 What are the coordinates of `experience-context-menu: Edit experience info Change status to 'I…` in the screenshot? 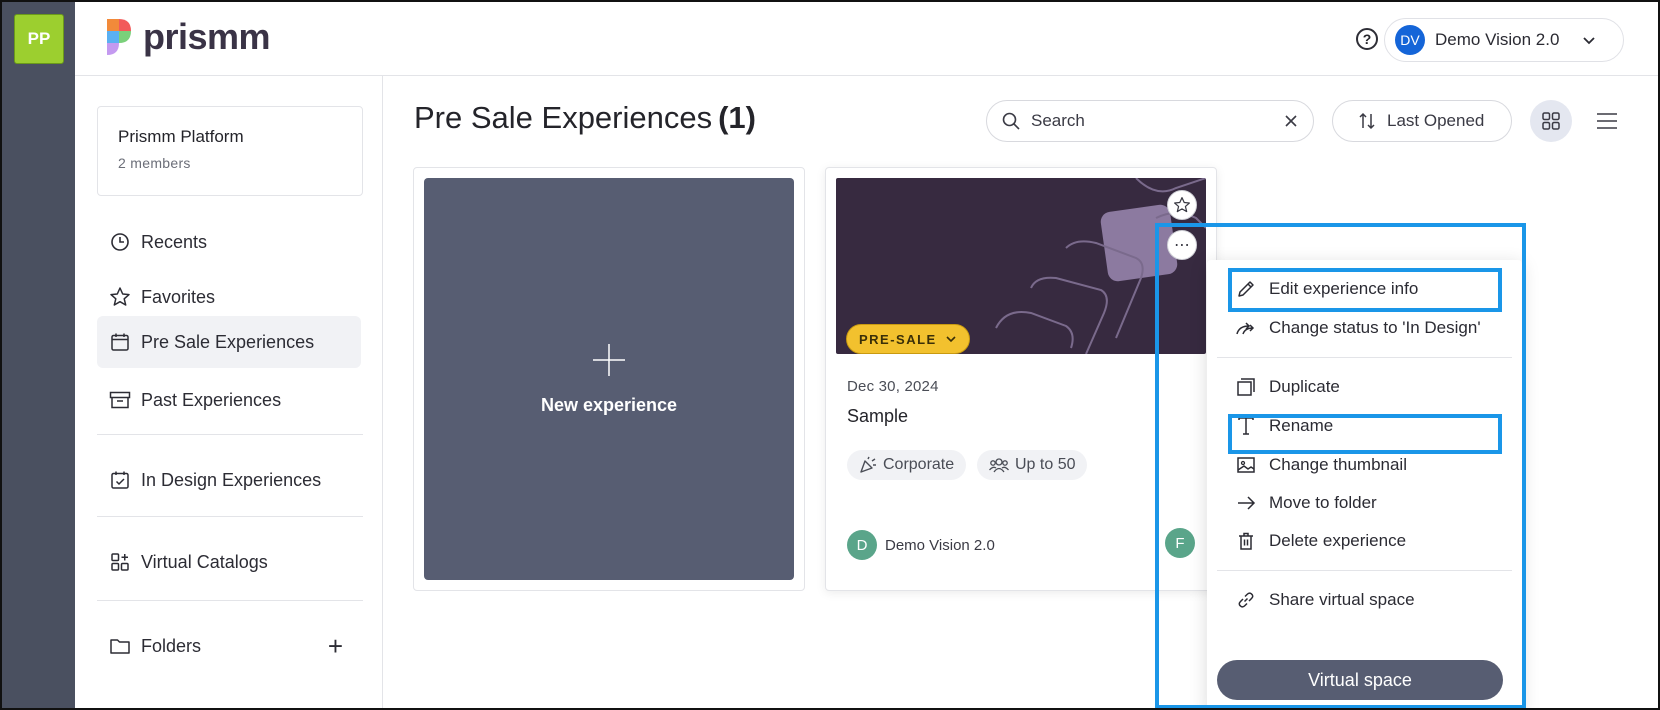 It's located at (1364, 484).